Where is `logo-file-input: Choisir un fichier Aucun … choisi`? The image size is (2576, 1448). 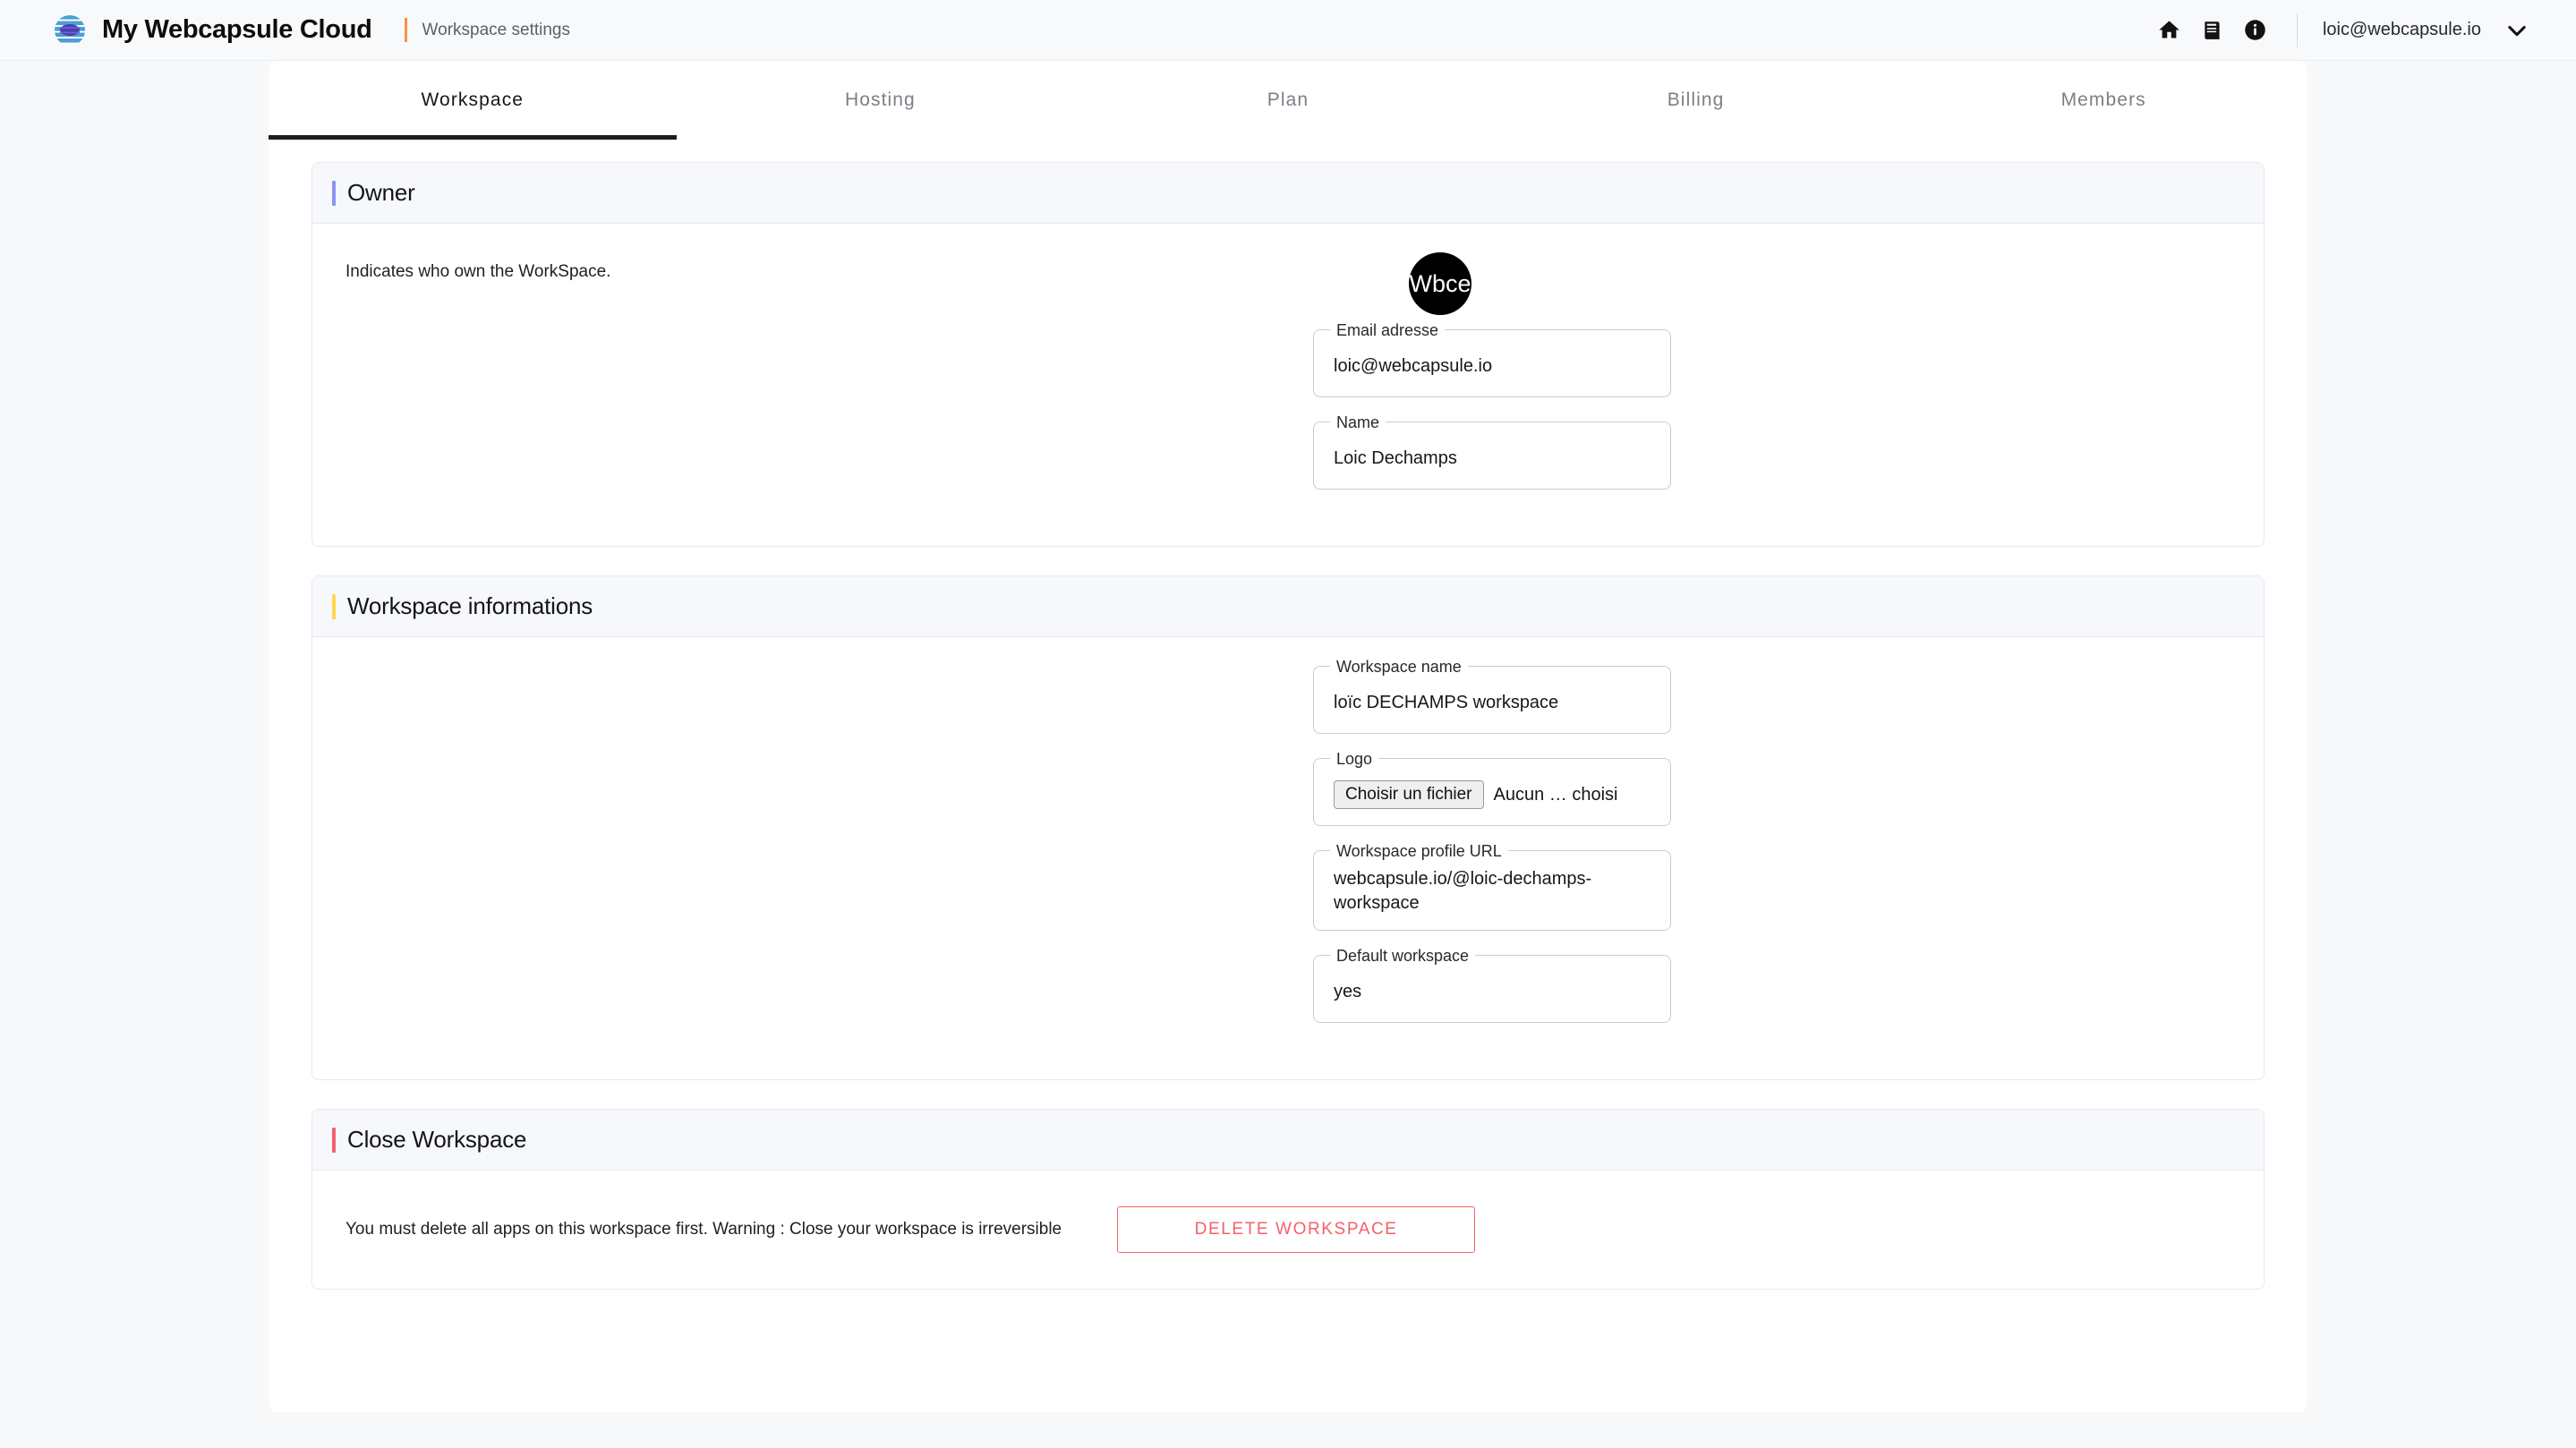
logo-file-input: Choisir un fichier Aucun … choisi is located at coordinates (1475, 794).